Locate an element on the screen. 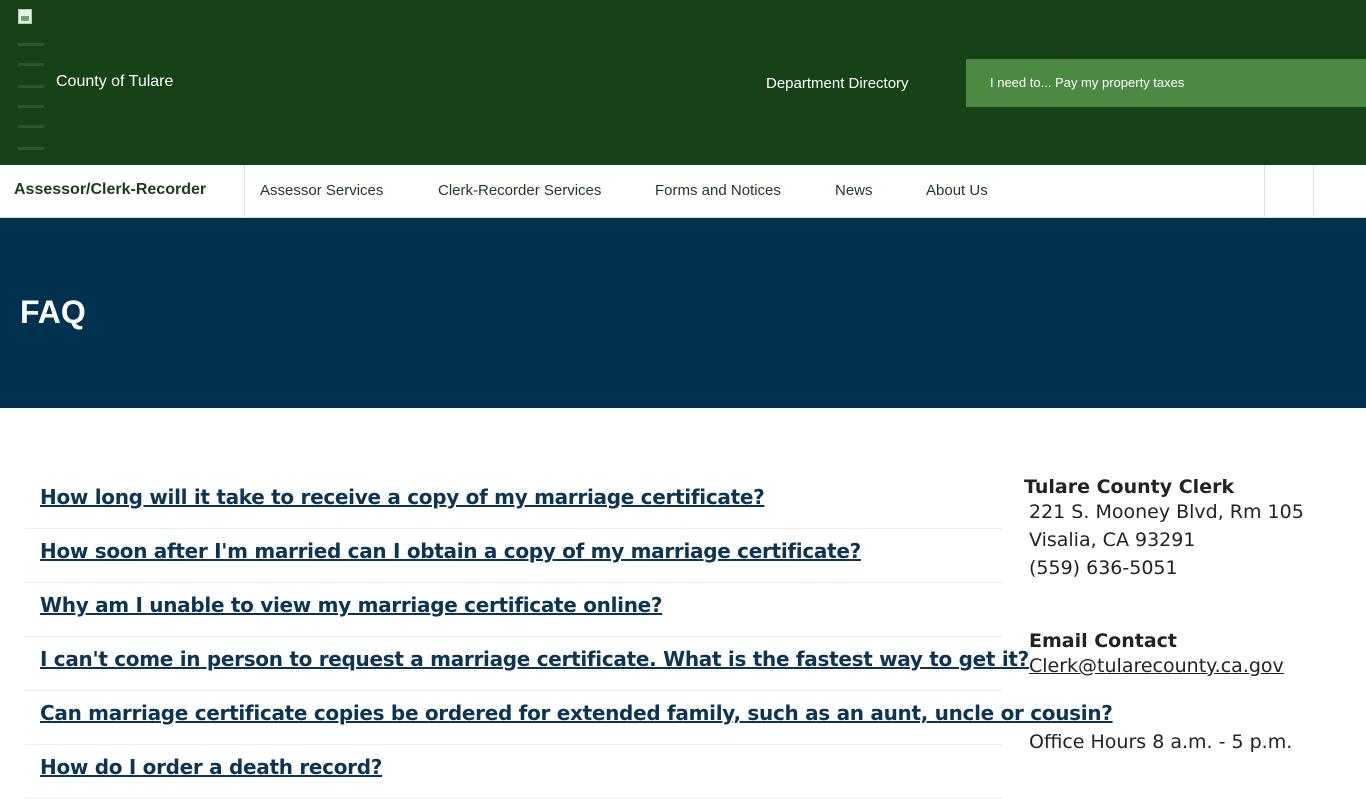  nav-divider is located at coordinates (244, 191).